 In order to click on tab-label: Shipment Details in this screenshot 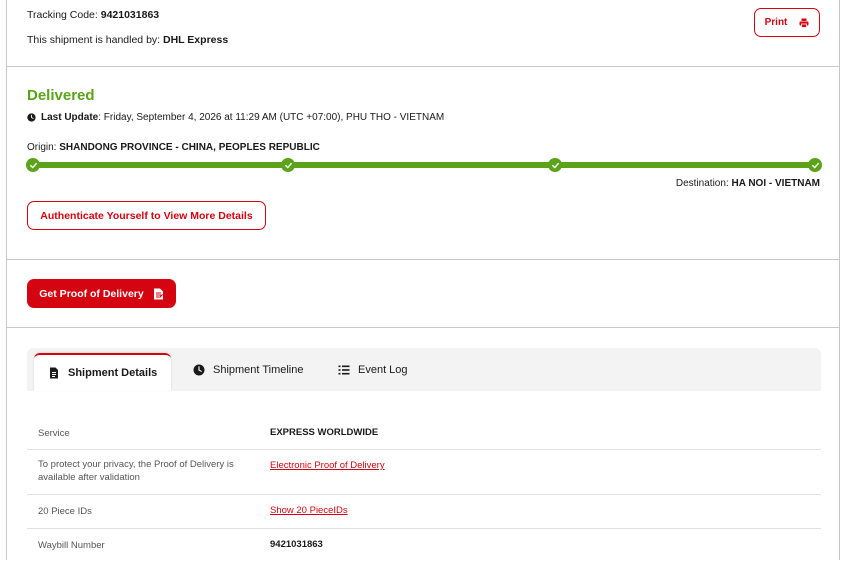, I will do `click(113, 373)`.